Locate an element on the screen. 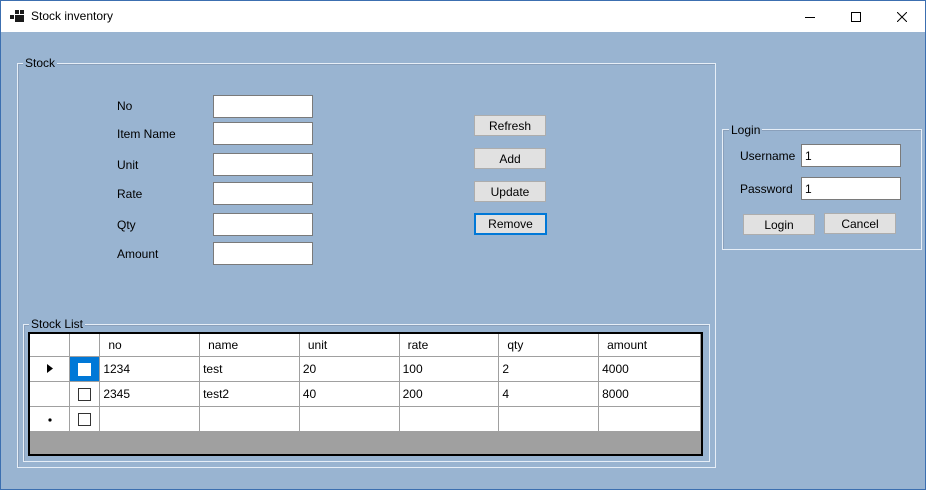  table-row: 2345 test2 40 200 4 8000 is located at coordinates (365, 394).